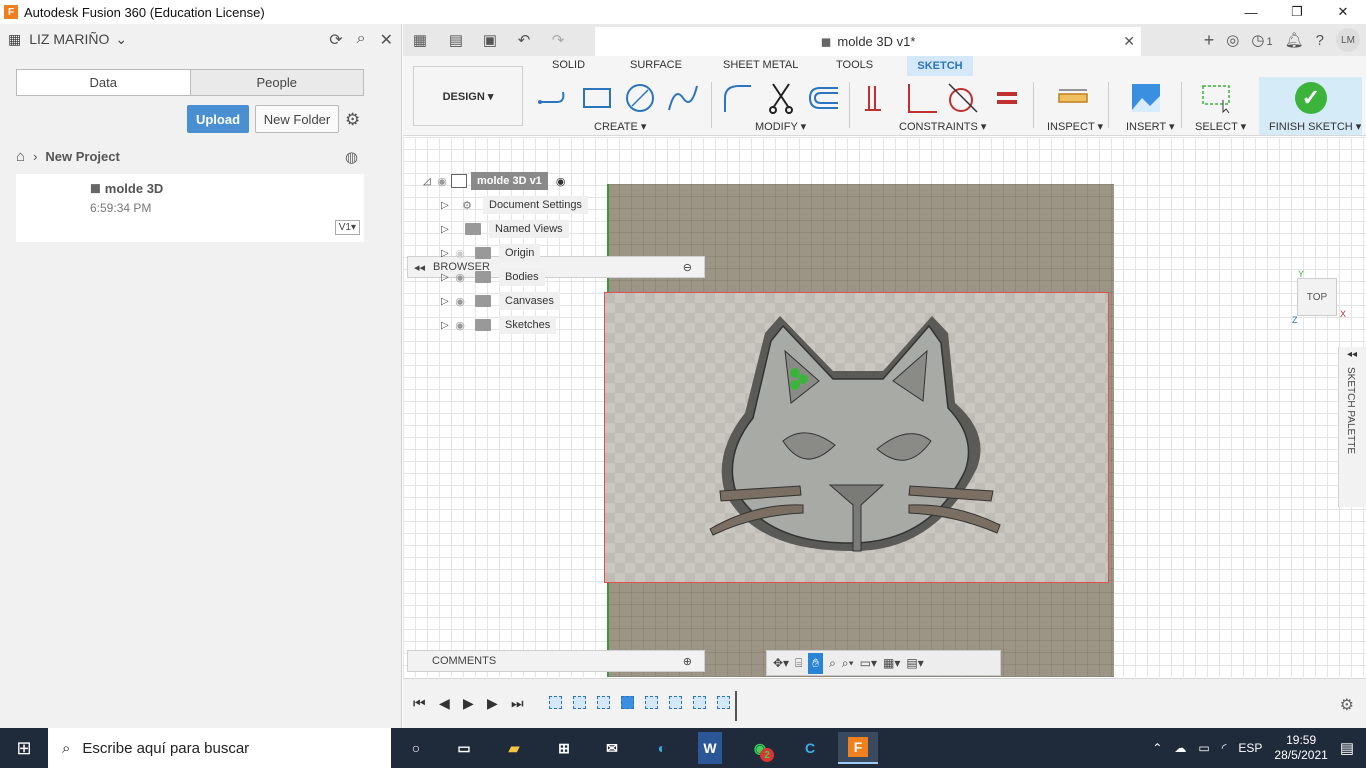 The width and height of the screenshot is (1366, 768). Describe the element at coordinates (737, 98) in the screenshot. I see `fillet-tool-icon` at that location.